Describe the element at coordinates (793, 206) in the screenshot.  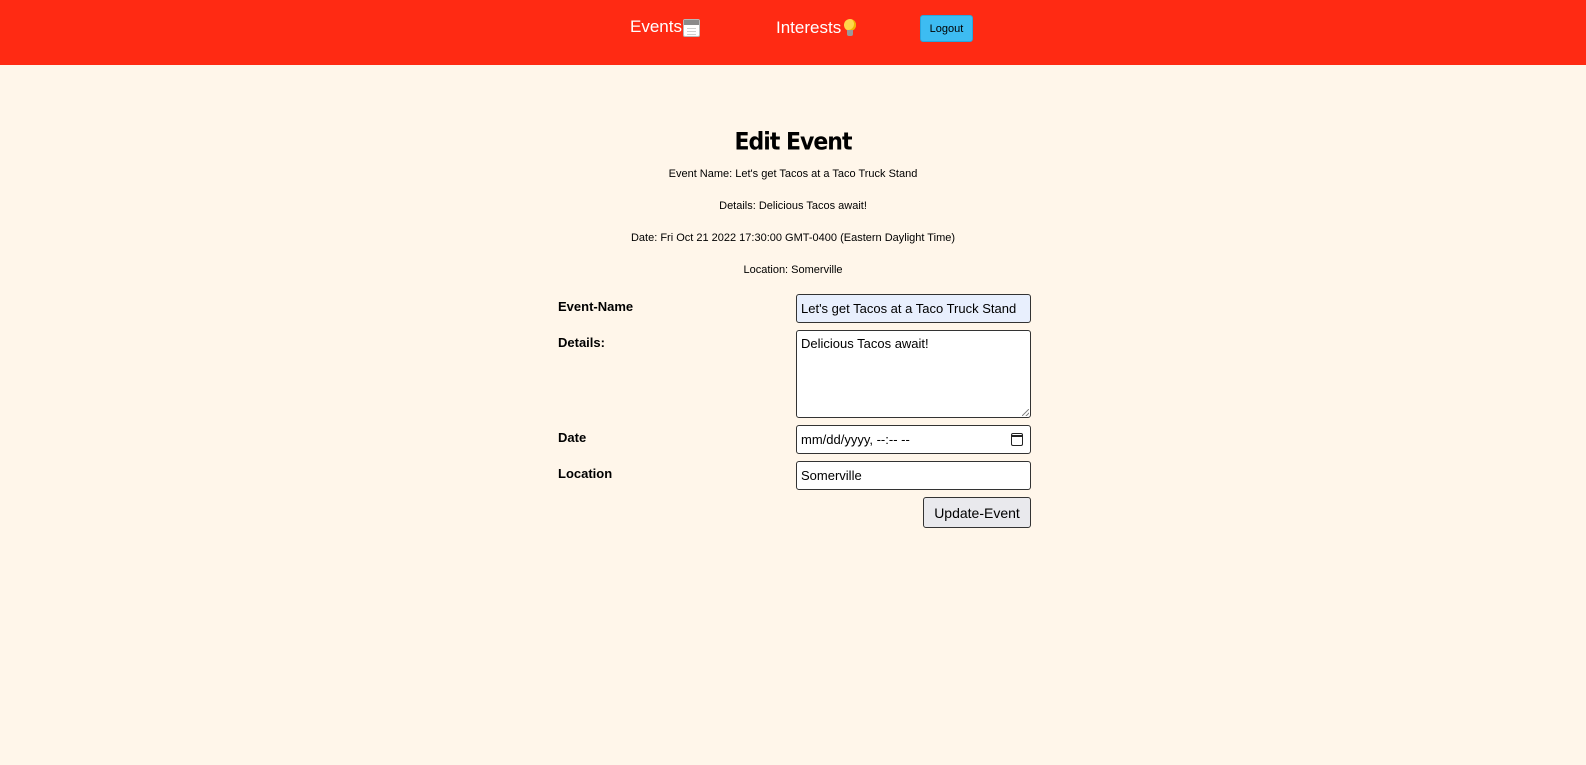
I see `summary-details: Details: Delicious Tacos await!` at that location.